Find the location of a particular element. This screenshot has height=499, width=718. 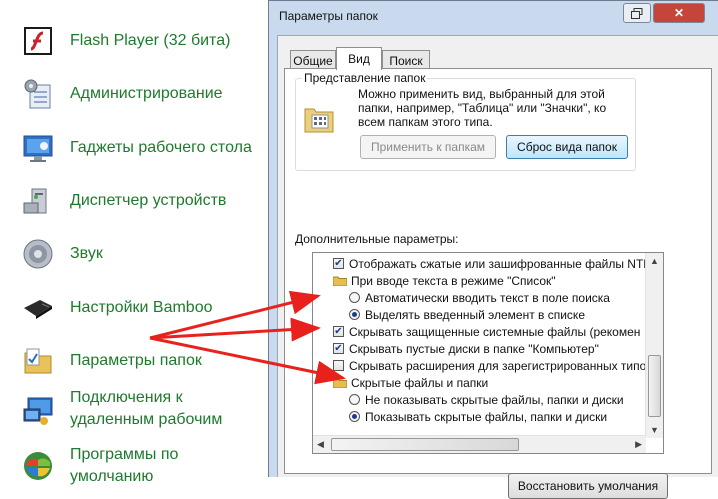

setting-label: Выделять введенный элемент в списке is located at coordinates (475, 314).